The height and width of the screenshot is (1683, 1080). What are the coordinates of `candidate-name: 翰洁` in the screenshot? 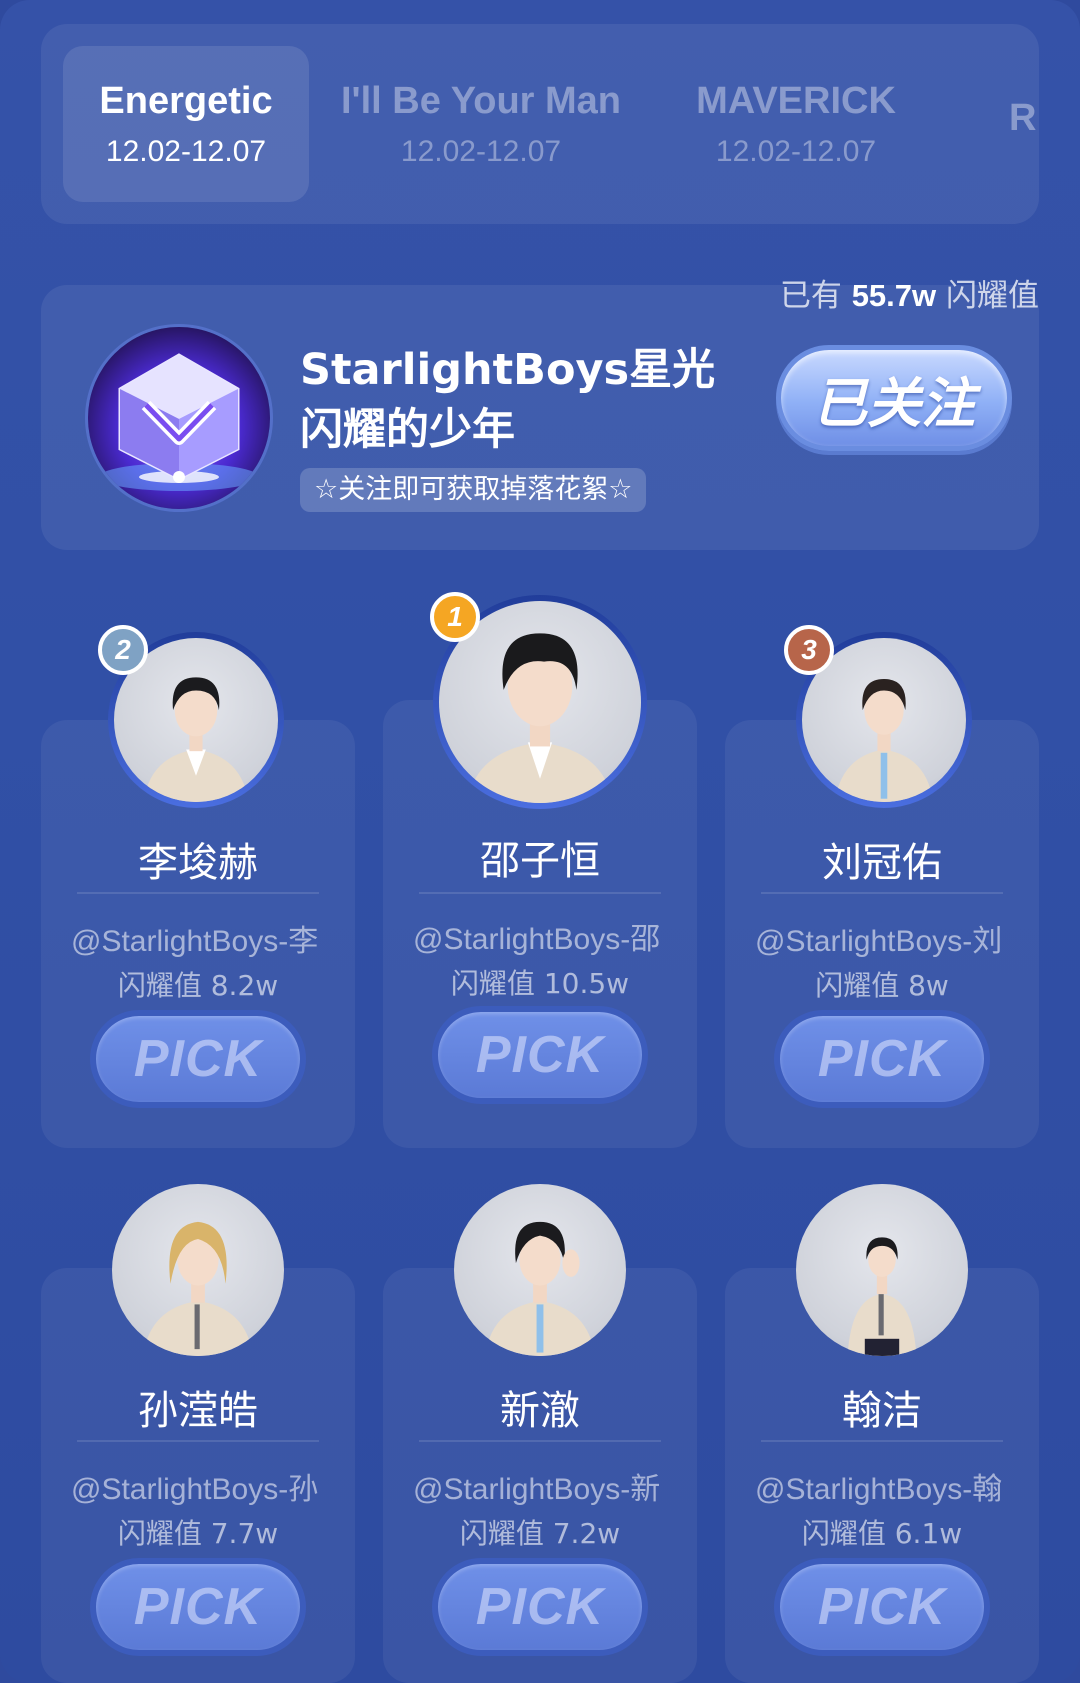 It's located at (882, 1411).